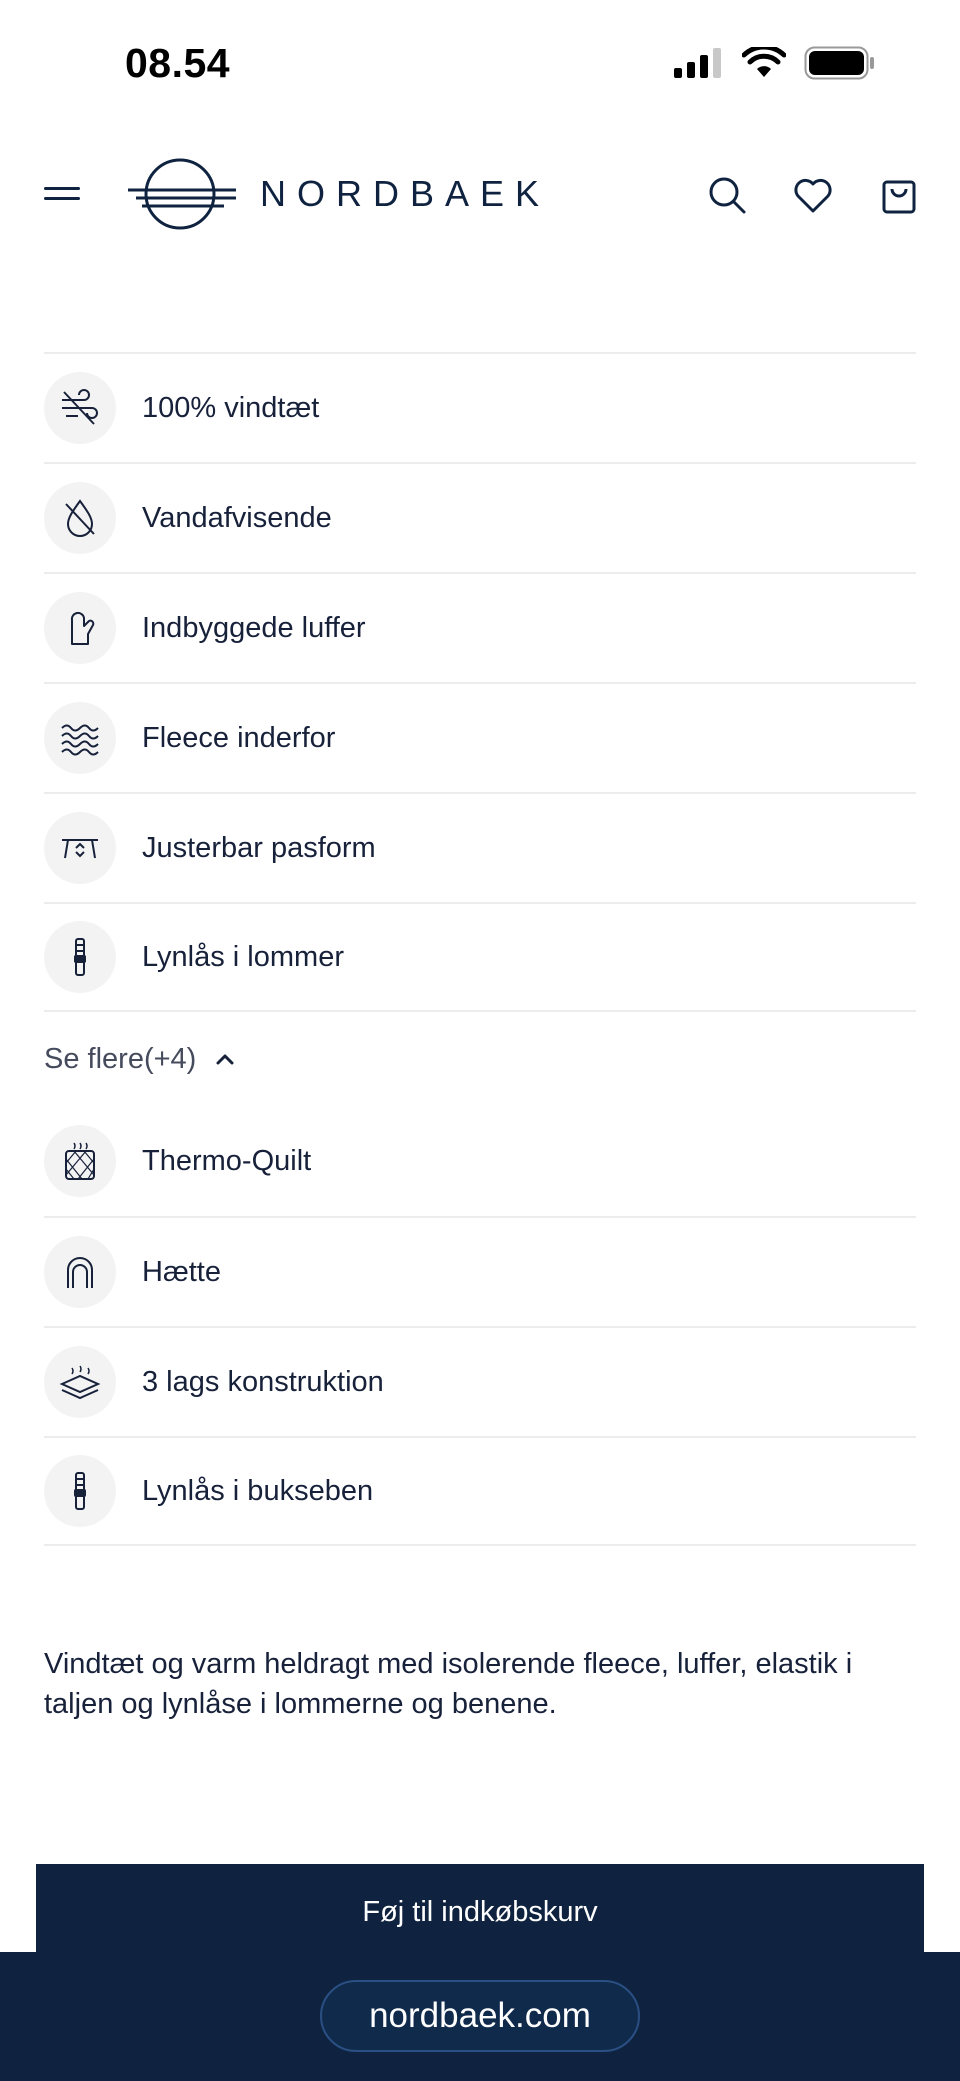  Describe the element at coordinates (80, 740) in the screenshot. I see `fleece-waves-icon` at that location.